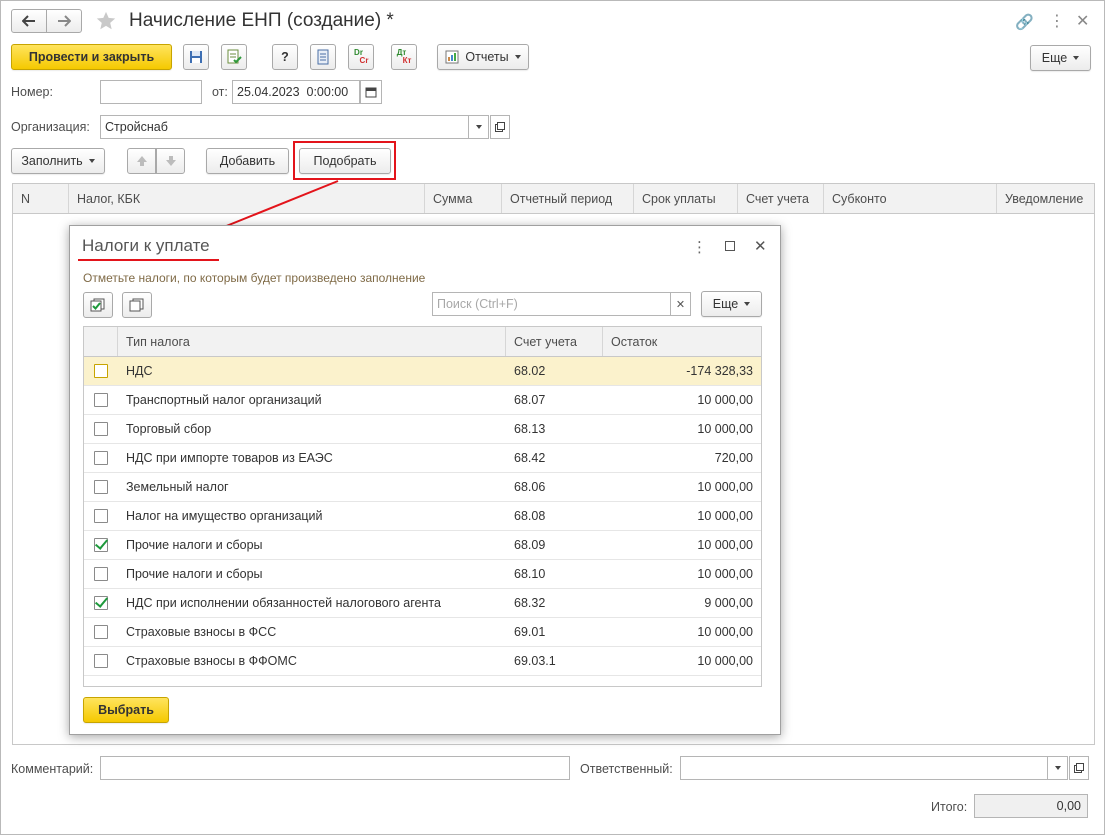  I want to click on number-label: Номер:, so click(32, 92).